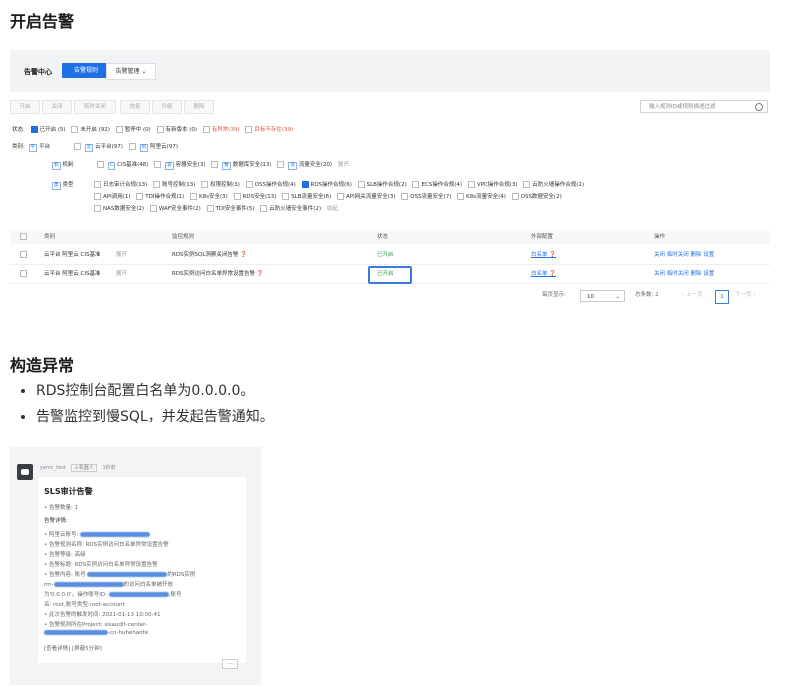 The height and width of the screenshot is (699, 789). I want to click on mech-checkbox-traffic, so click(281, 164).